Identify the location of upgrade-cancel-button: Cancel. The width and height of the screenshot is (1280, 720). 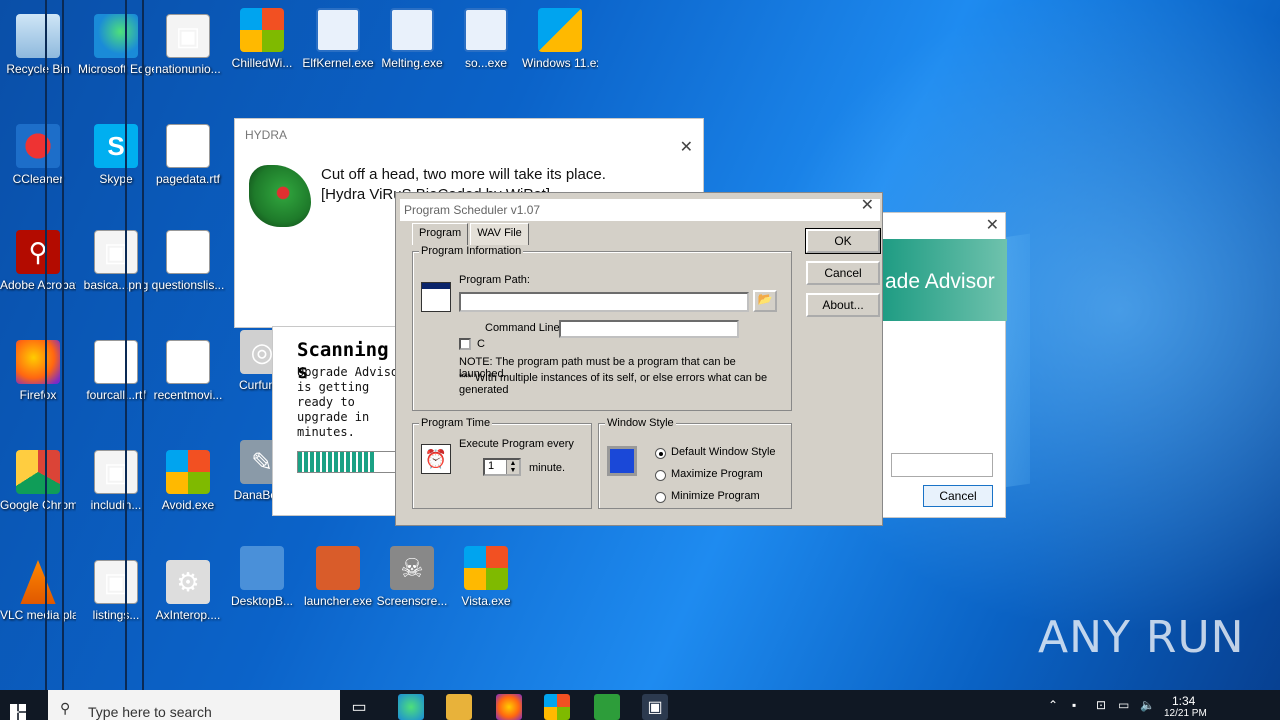
(958, 496).